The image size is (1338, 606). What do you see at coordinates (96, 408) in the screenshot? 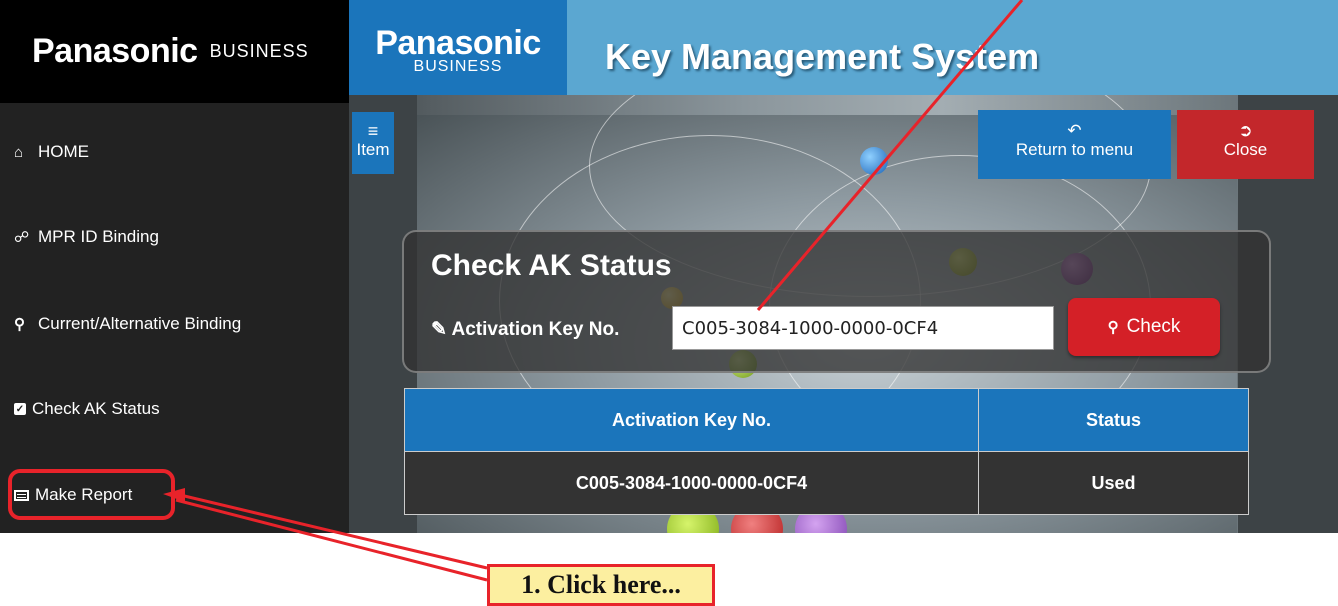
I see `sidebar-item-label: Check AK Status` at bounding box center [96, 408].